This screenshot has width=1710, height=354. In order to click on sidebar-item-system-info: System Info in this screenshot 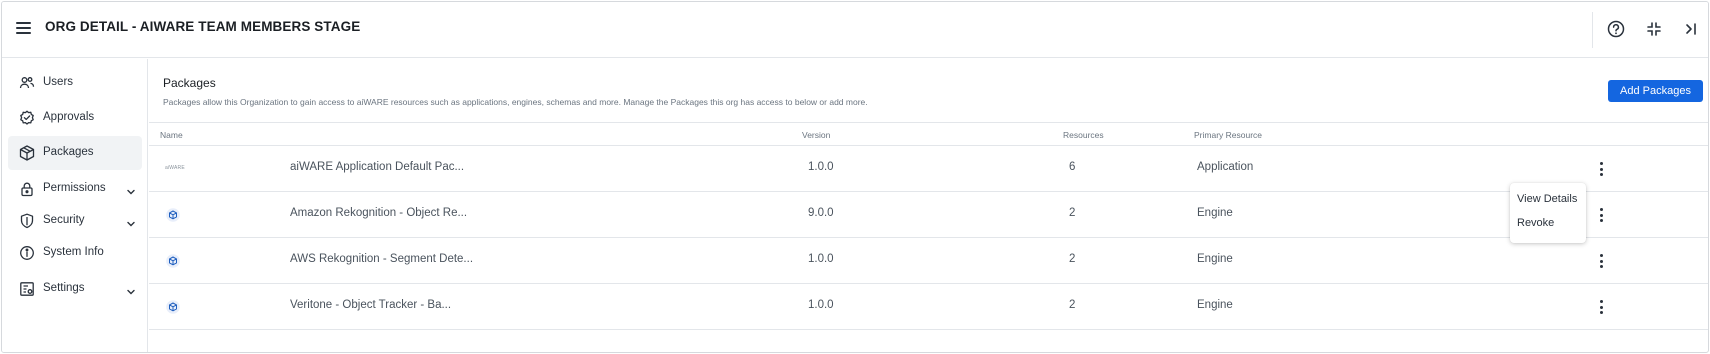, I will do `click(75, 253)`.